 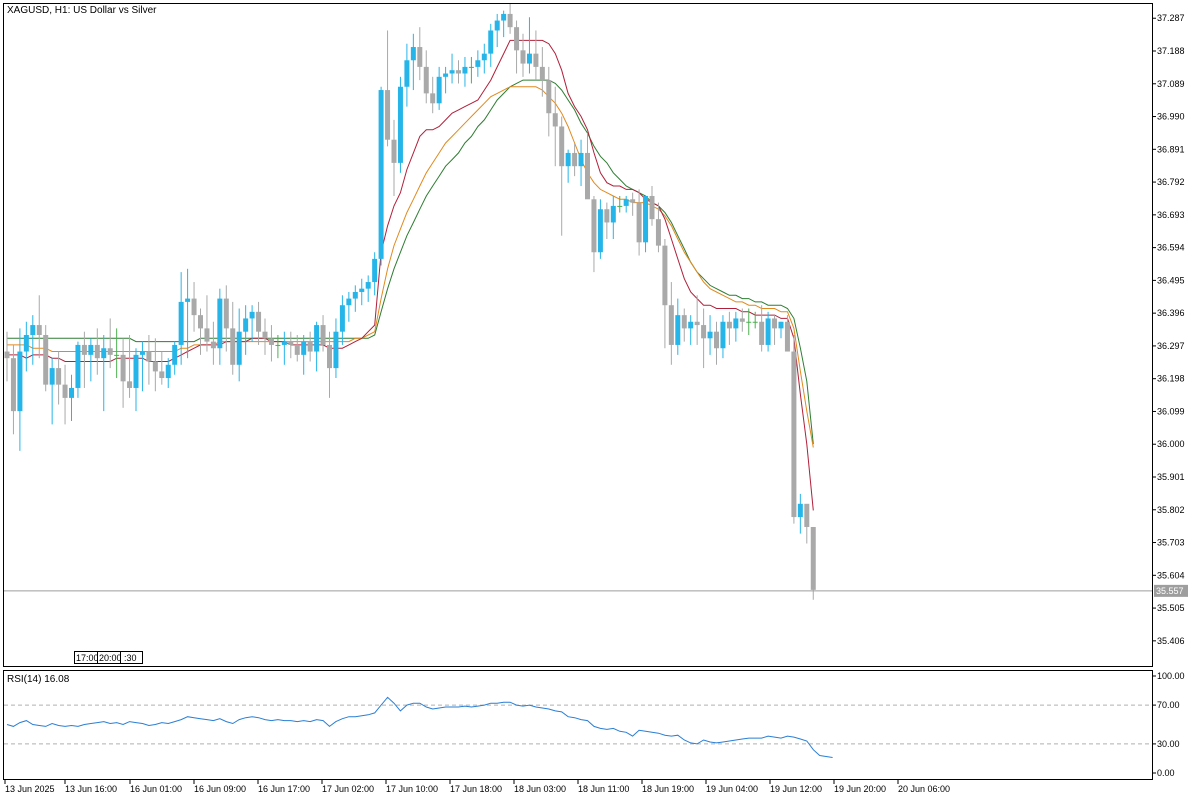 I want to click on time-tick-label: 13 Jun 2025, so click(x=30, y=789).